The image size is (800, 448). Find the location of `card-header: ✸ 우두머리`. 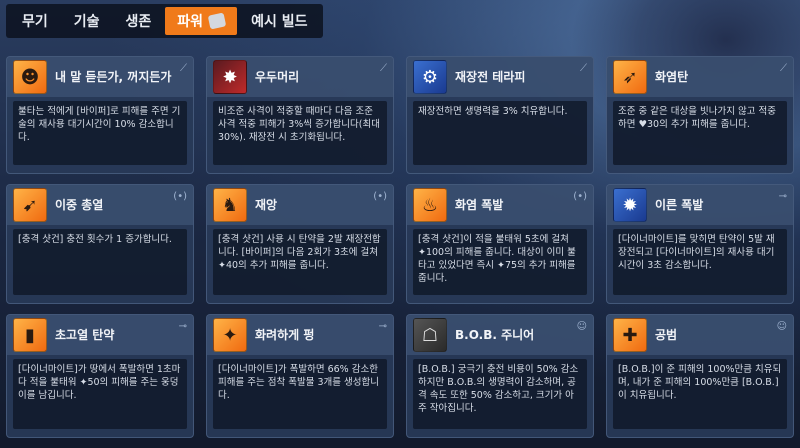

card-header: ✸ 우두머리 is located at coordinates (300, 77).